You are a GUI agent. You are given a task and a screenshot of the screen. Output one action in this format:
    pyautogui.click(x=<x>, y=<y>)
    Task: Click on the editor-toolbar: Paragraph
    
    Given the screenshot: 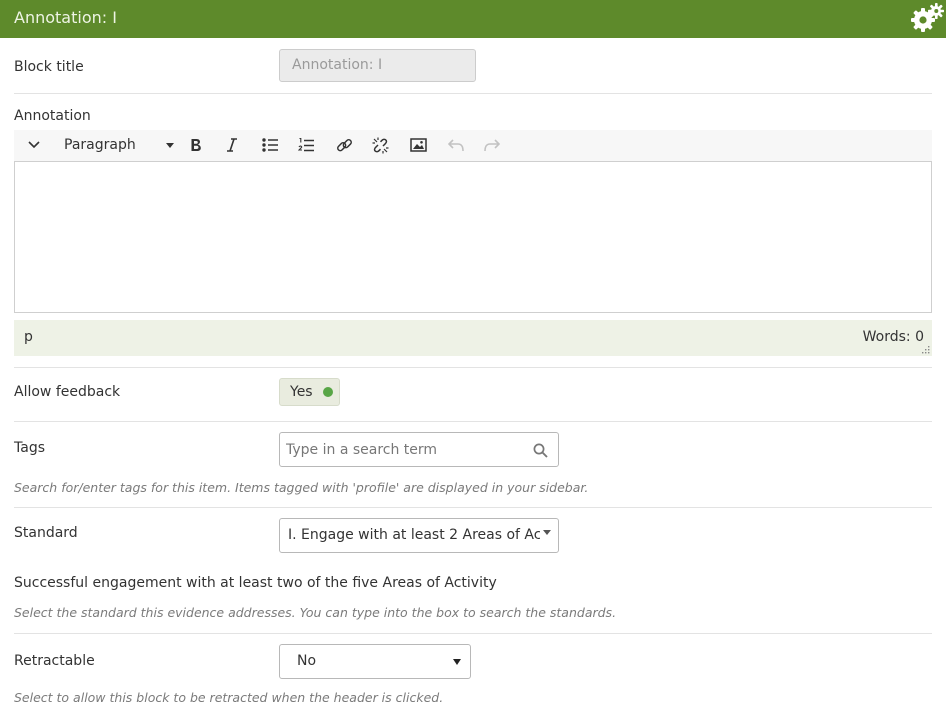 What is the action you would take?
    pyautogui.click(x=473, y=145)
    